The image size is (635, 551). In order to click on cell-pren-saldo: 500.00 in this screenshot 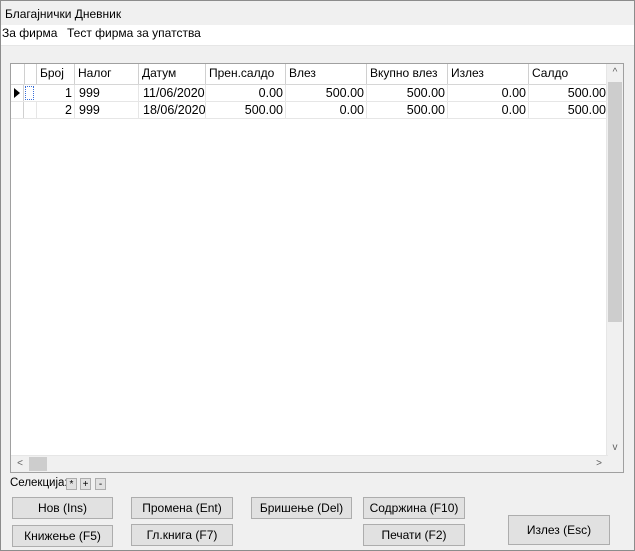, I will do `click(246, 110)`.